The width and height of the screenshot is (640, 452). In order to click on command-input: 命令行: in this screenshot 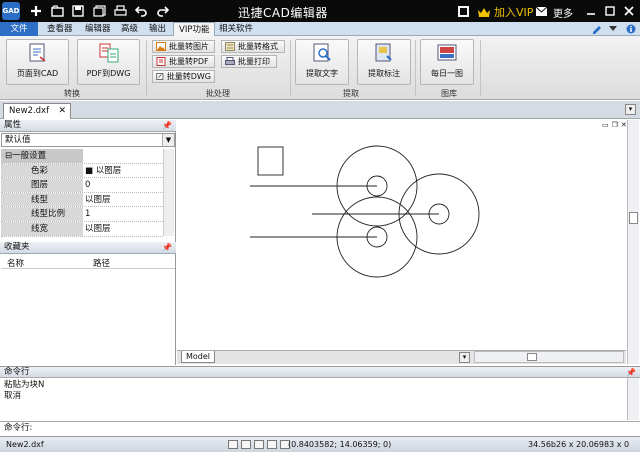, I will do `click(320, 428)`.